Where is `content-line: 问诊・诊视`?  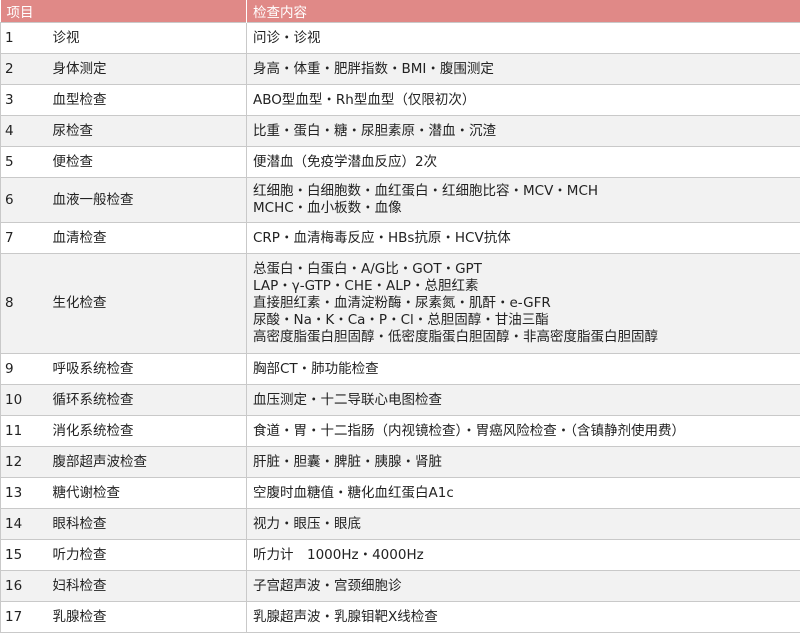 content-line: 问诊・诊视 is located at coordinates (523, 38).